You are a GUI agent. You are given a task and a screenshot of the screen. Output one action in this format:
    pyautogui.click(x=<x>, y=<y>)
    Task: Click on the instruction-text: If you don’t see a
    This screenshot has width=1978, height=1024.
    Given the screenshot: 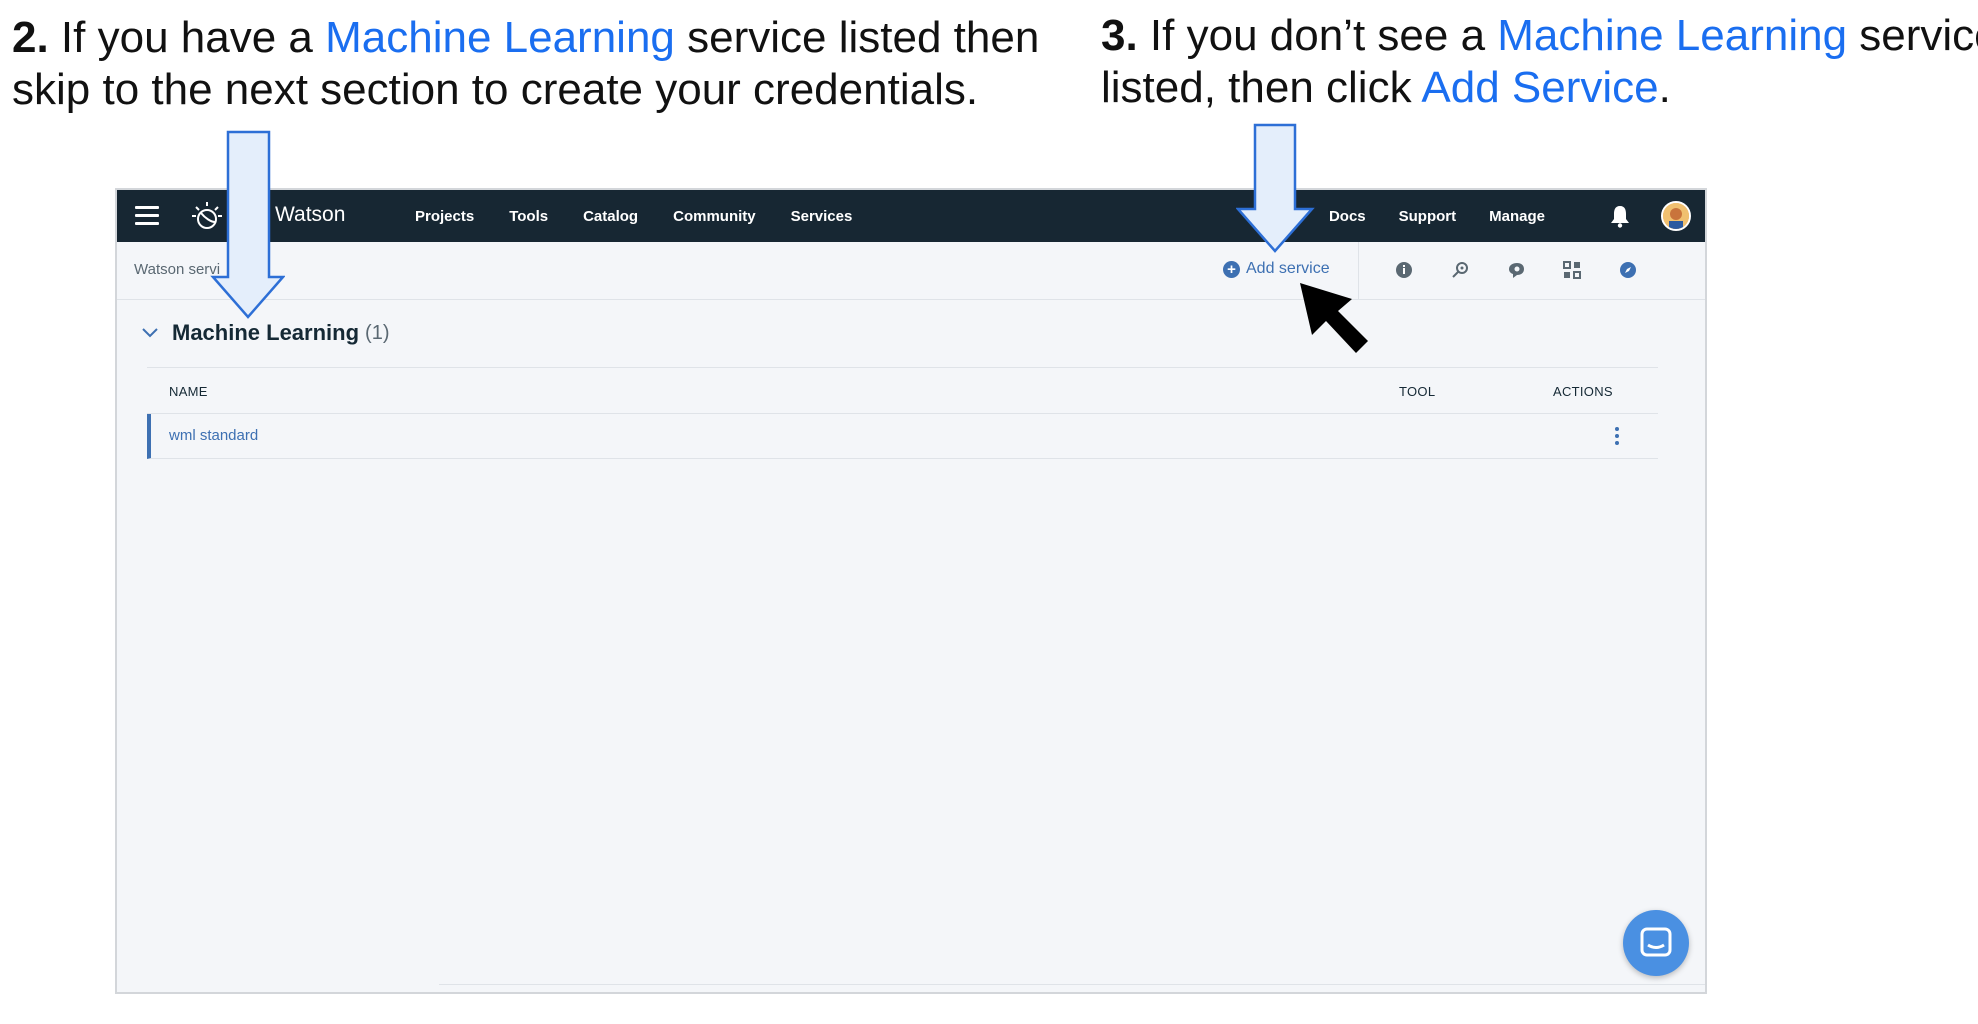 What is the action you would take?
    pyautogui.click(x=1317, y=35)
    